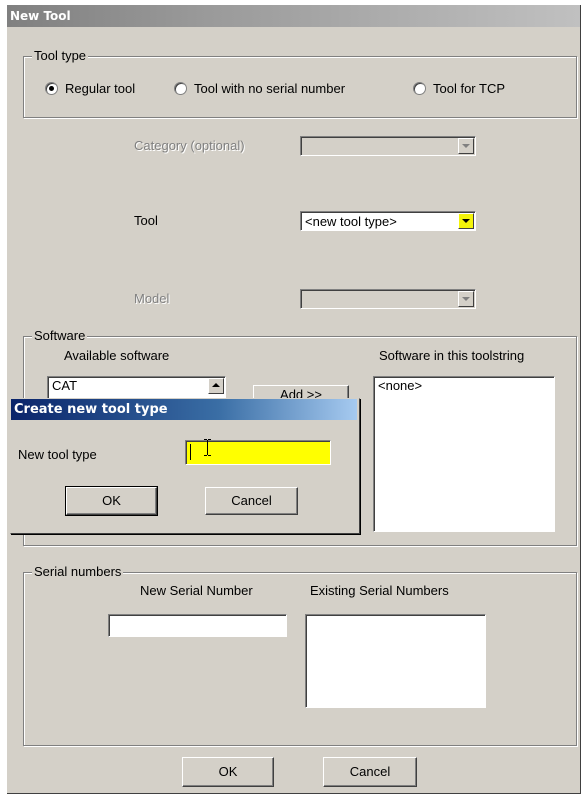 Image resolution: width=584 pixels, height=798 pixels. I want to click on tool-type-legend: Tool type, so click(60, 56).